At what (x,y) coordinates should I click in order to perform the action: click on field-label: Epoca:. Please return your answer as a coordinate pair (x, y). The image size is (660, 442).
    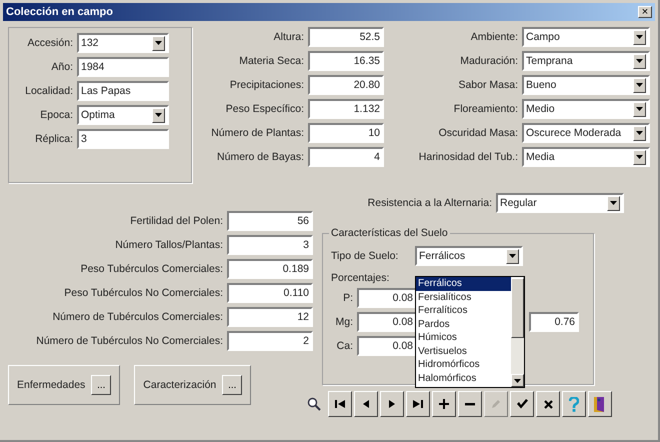
    Looking at the image, I should click on (56, 115).